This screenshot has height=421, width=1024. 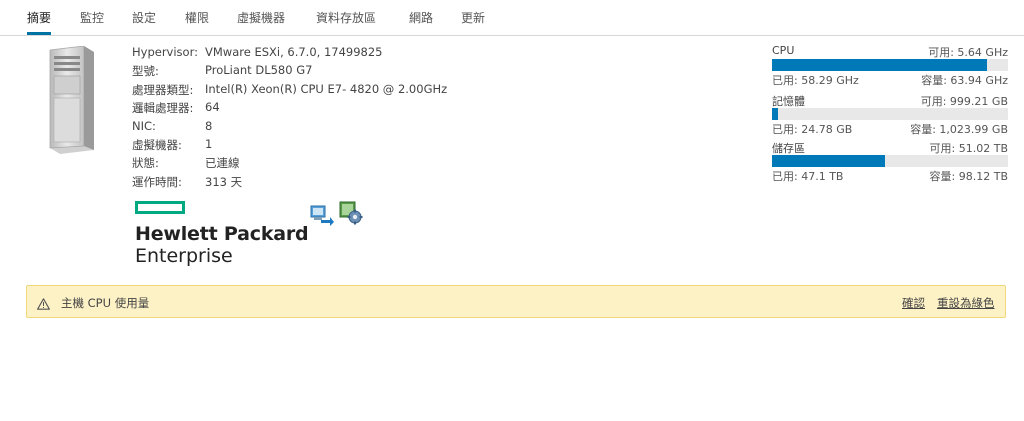 What do you see at coordinates (163, 90) in the screenshot?
I see `info-label: 處理器類型:` at bounding box center [163, 90].